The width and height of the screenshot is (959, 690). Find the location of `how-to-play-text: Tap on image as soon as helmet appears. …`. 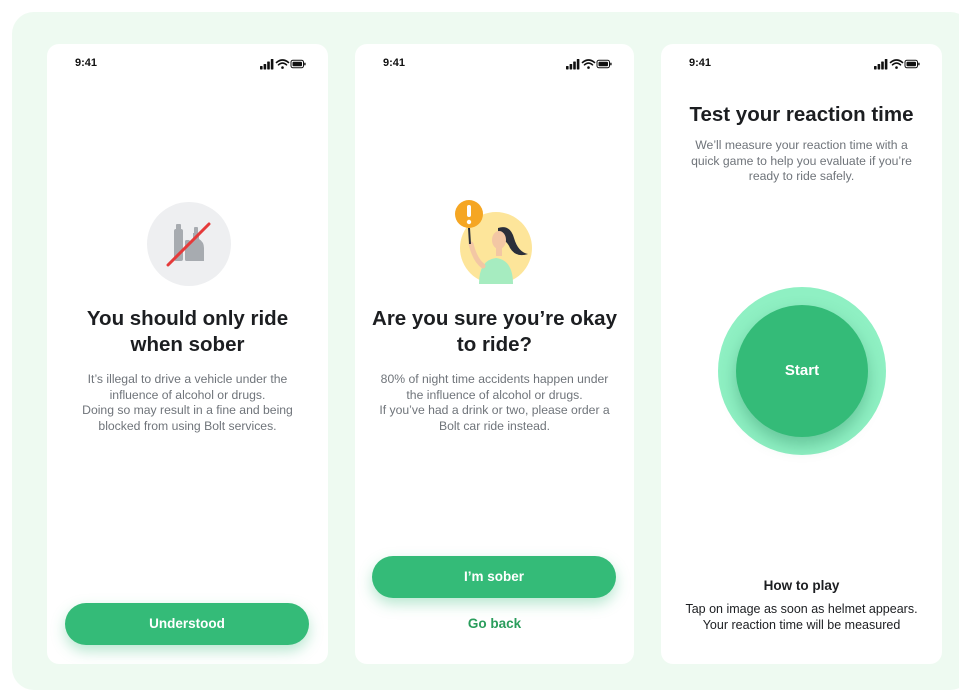

how-to-play-text: Tap on image as soon as helmet appears. … is located at coordinates (801, 617).